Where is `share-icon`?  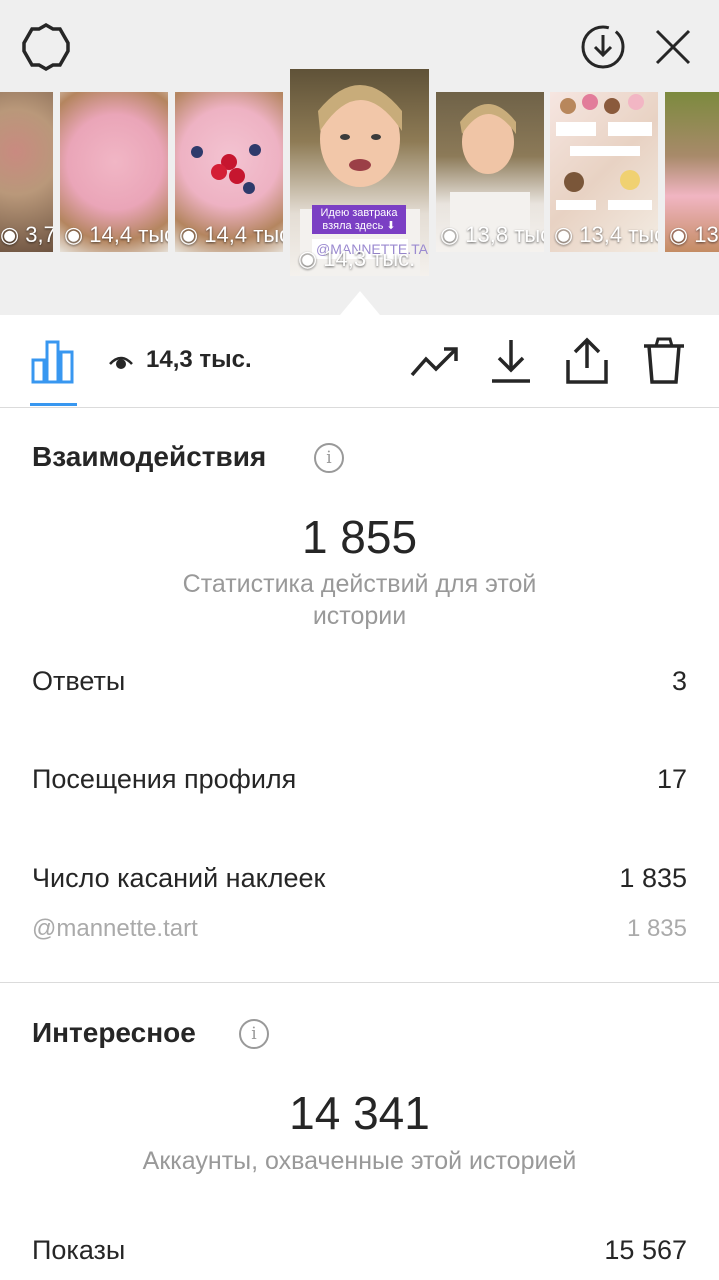
share-icon is located at coordinates (587, 361).